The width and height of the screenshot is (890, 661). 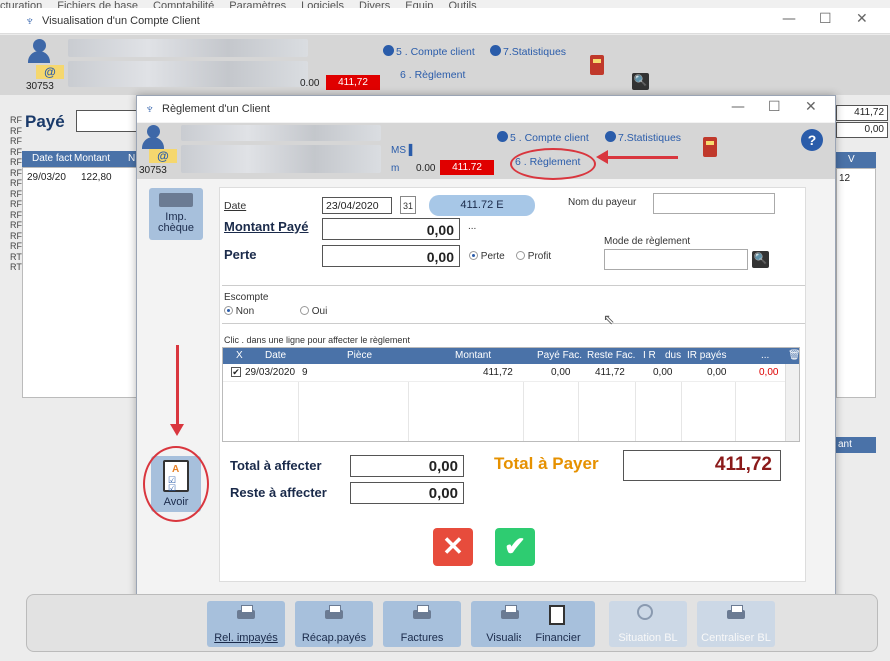 I want to click on annotation-circle-avoir, so click(x=176, y=484).